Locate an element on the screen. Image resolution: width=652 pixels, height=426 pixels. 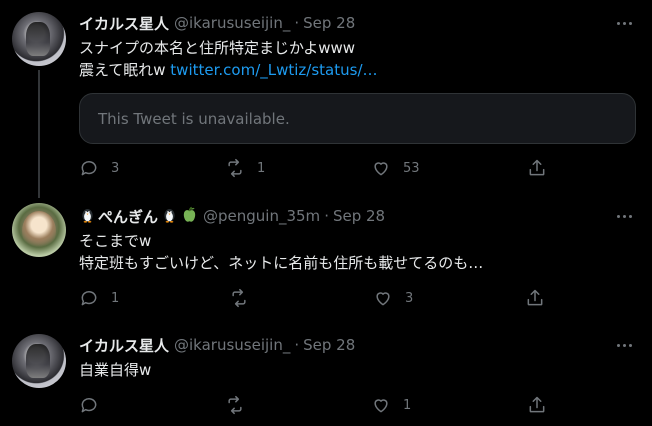
tweet-text-line: そこまでw is located at coordinates (115, 241).